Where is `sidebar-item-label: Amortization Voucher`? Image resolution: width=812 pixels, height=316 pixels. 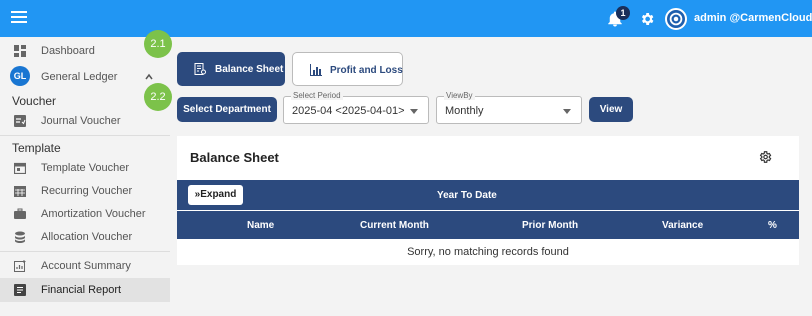
sidebar-item-label: Amortization Voucher is located at coordinates (93, 214).